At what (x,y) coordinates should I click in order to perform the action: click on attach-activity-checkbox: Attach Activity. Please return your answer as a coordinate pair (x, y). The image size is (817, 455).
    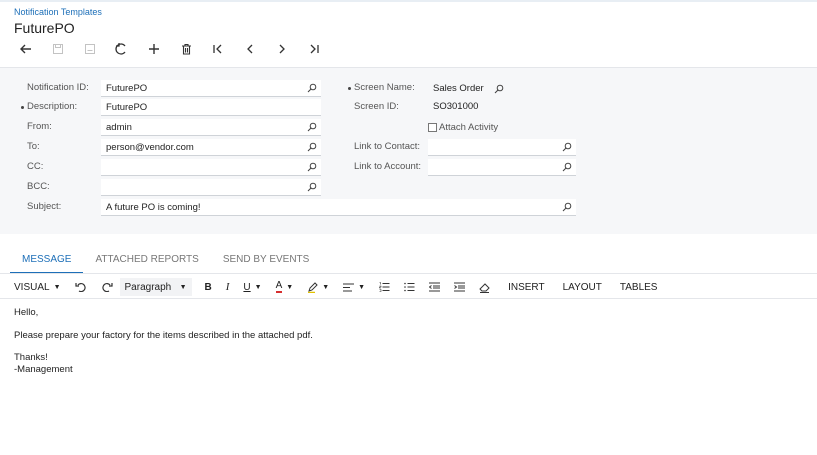
    Looking at the image, I should click on (463, 127).